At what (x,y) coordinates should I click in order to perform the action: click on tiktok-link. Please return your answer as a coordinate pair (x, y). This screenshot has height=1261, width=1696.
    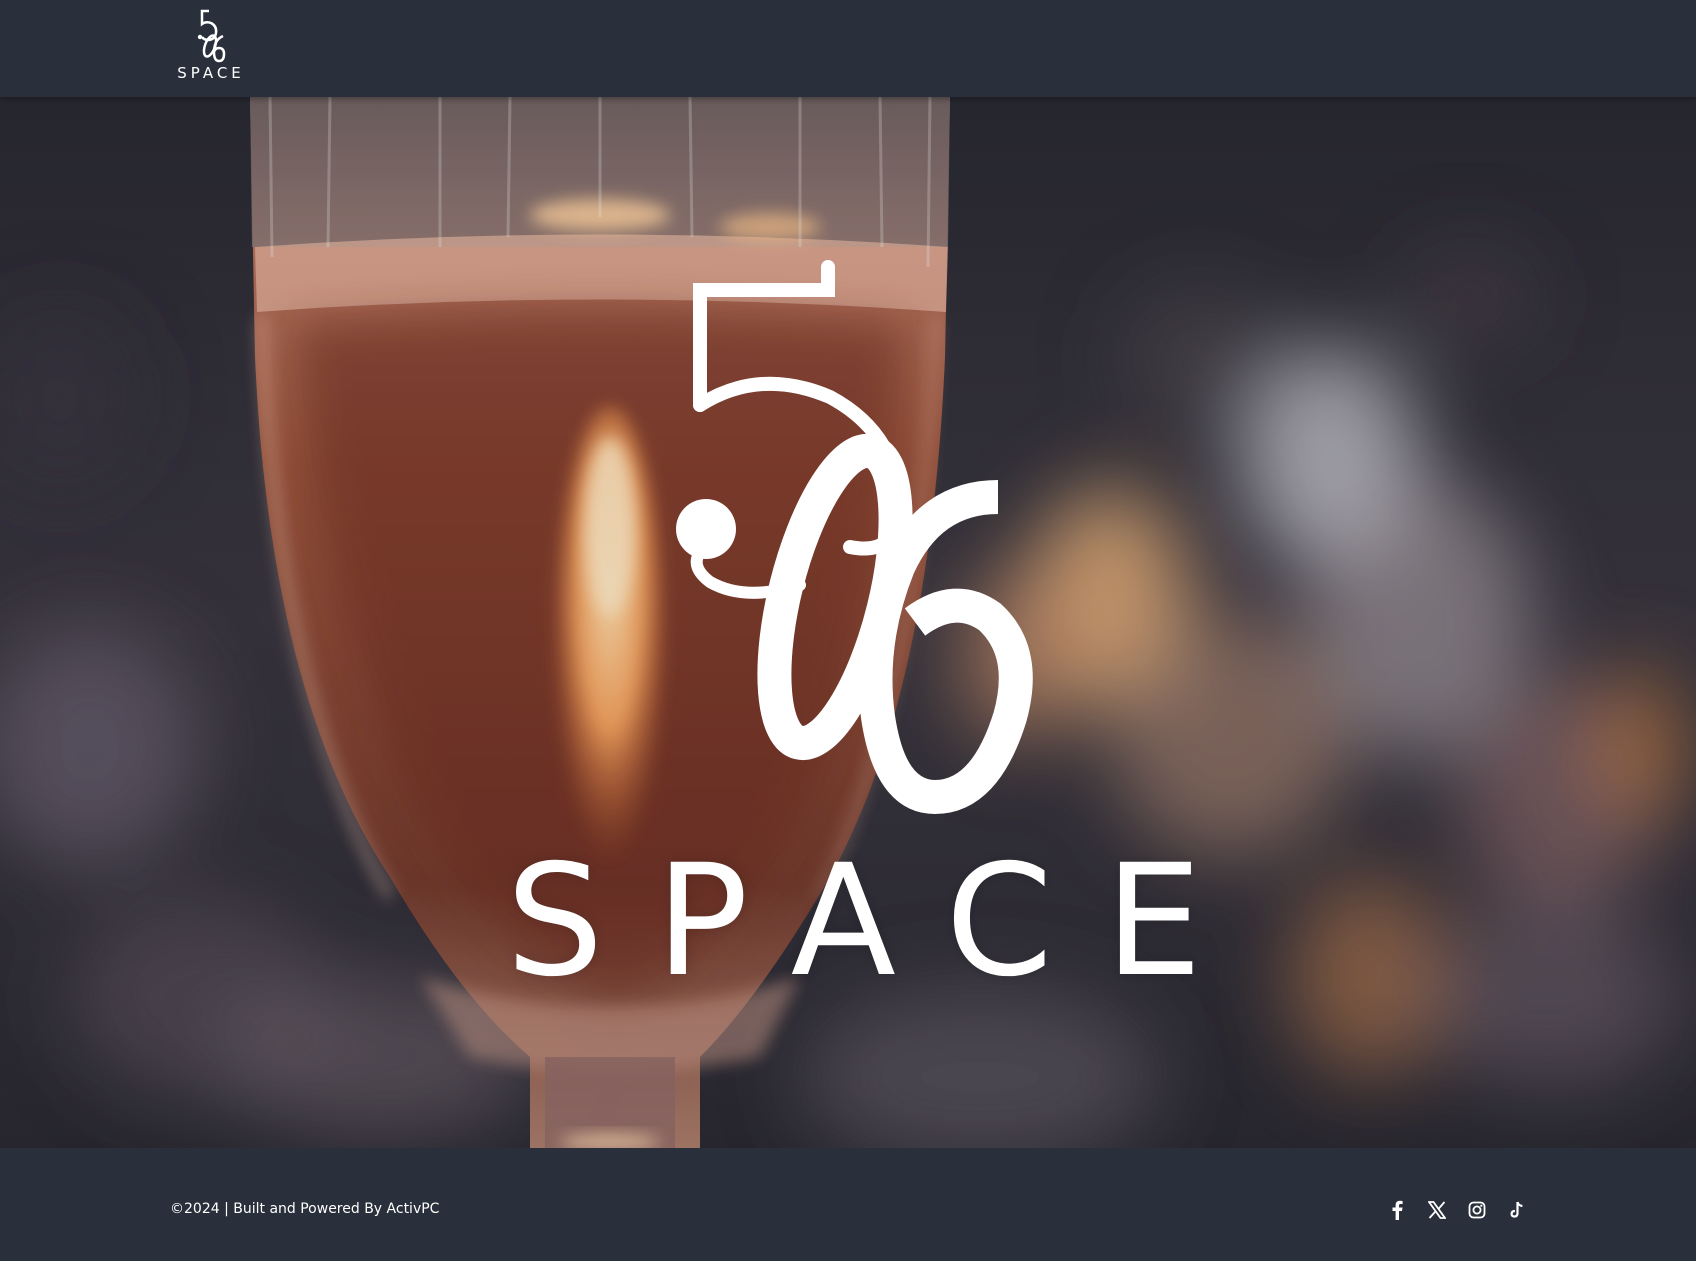
    Looking at the image, I should click on (1517, 1210).